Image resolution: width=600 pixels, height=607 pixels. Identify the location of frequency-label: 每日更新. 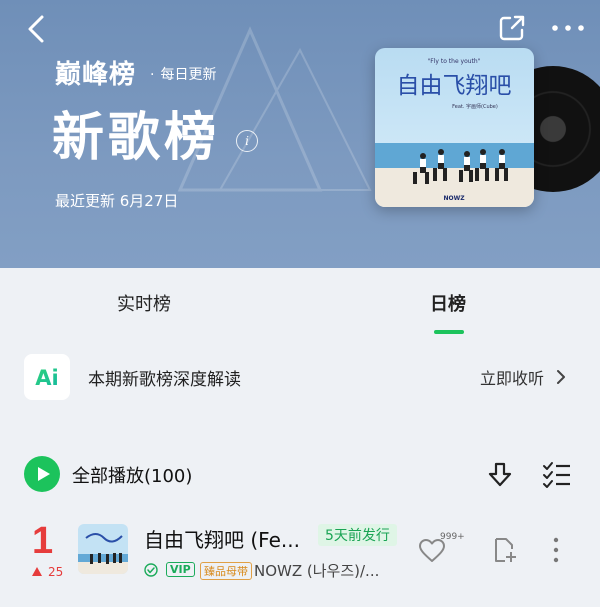
(188, 75).